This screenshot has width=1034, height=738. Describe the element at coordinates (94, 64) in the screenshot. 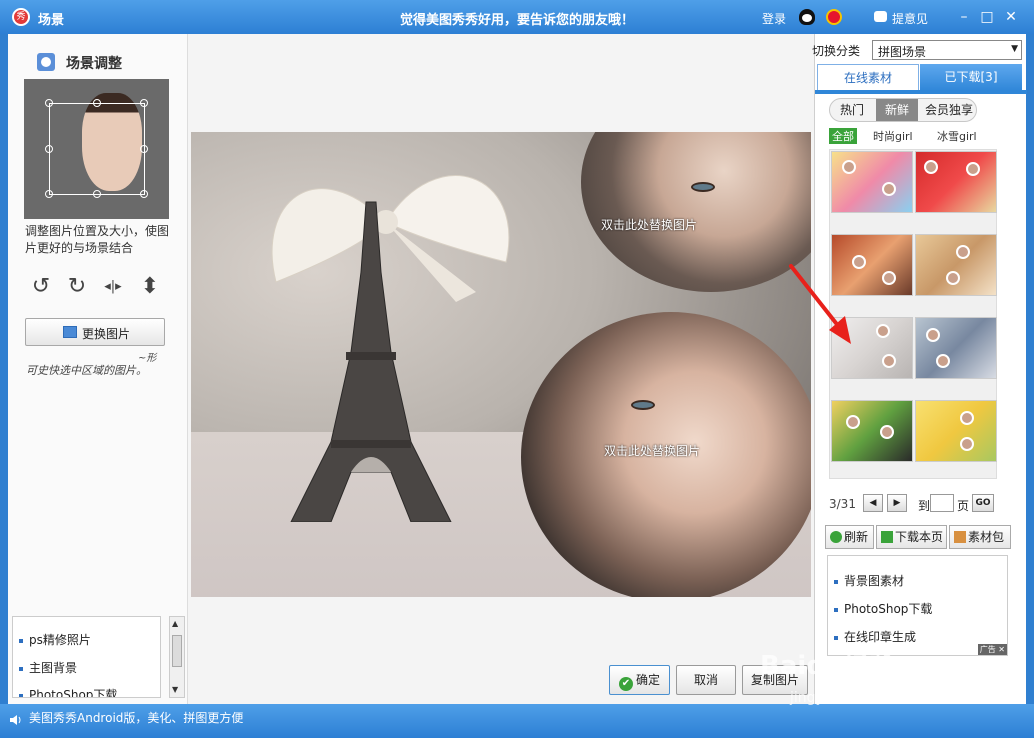

I see `panel-title: 场景调整` at that location.